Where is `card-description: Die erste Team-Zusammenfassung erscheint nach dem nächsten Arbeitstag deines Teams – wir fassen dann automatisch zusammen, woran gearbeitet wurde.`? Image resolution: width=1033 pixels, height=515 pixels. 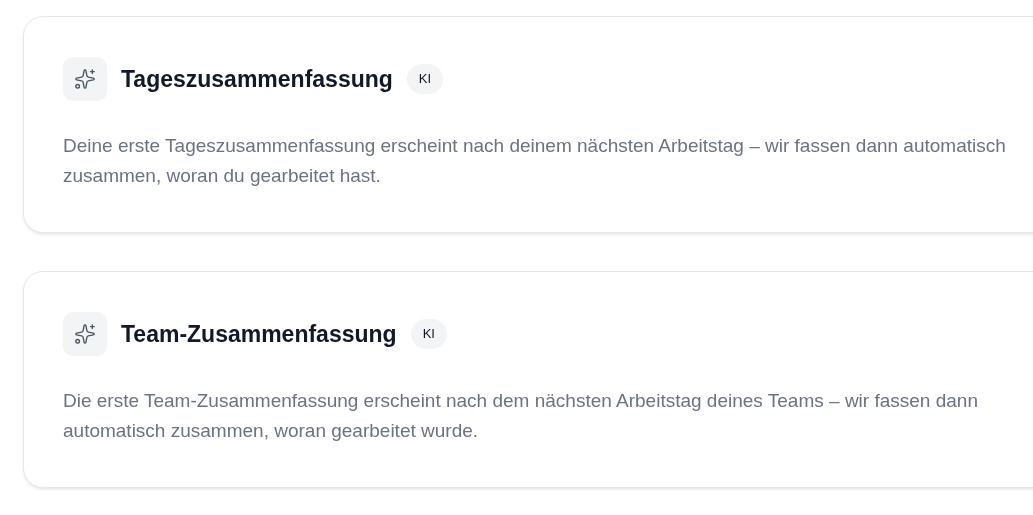 card-description: Die erste Team-Zusammenfassung erscheint nach dem nächsten Arbeitstag deines Teams – wir fassen dann automatisch zusammen, woran gearbeitet wurde. is located at coordinates (521, 416).